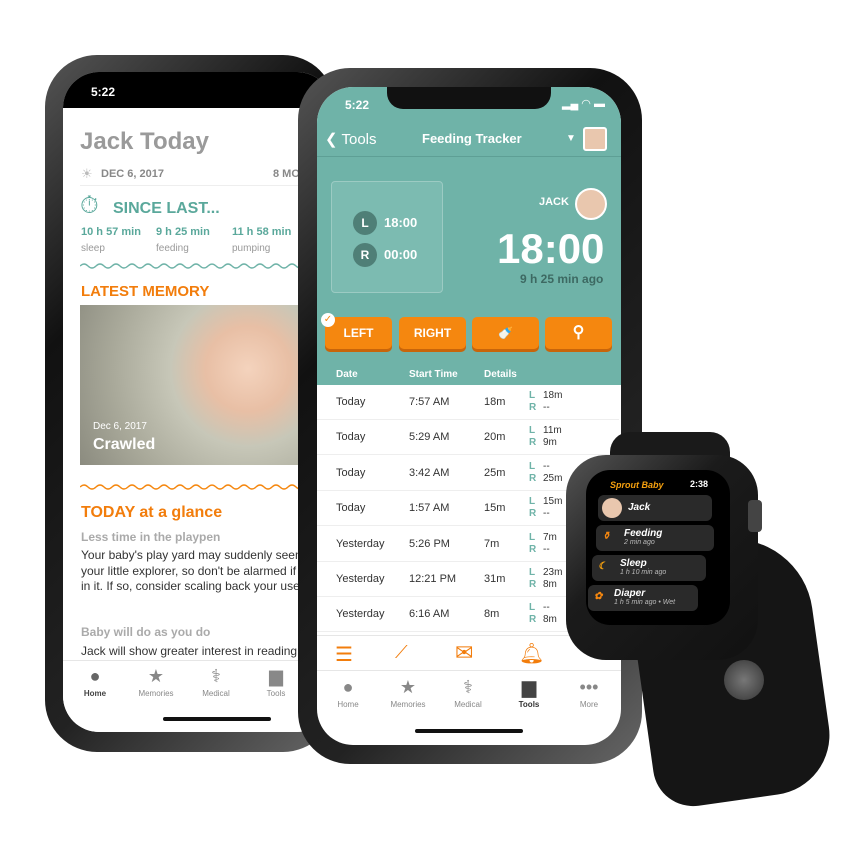 This screenshot has height=848, width=848. I want to click on row-duration: 31m, so click(495, 579).